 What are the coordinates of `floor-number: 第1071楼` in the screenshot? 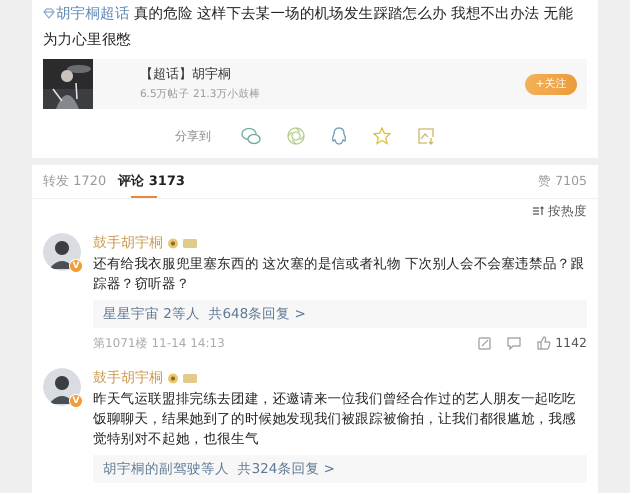 It's located at (120, 343).